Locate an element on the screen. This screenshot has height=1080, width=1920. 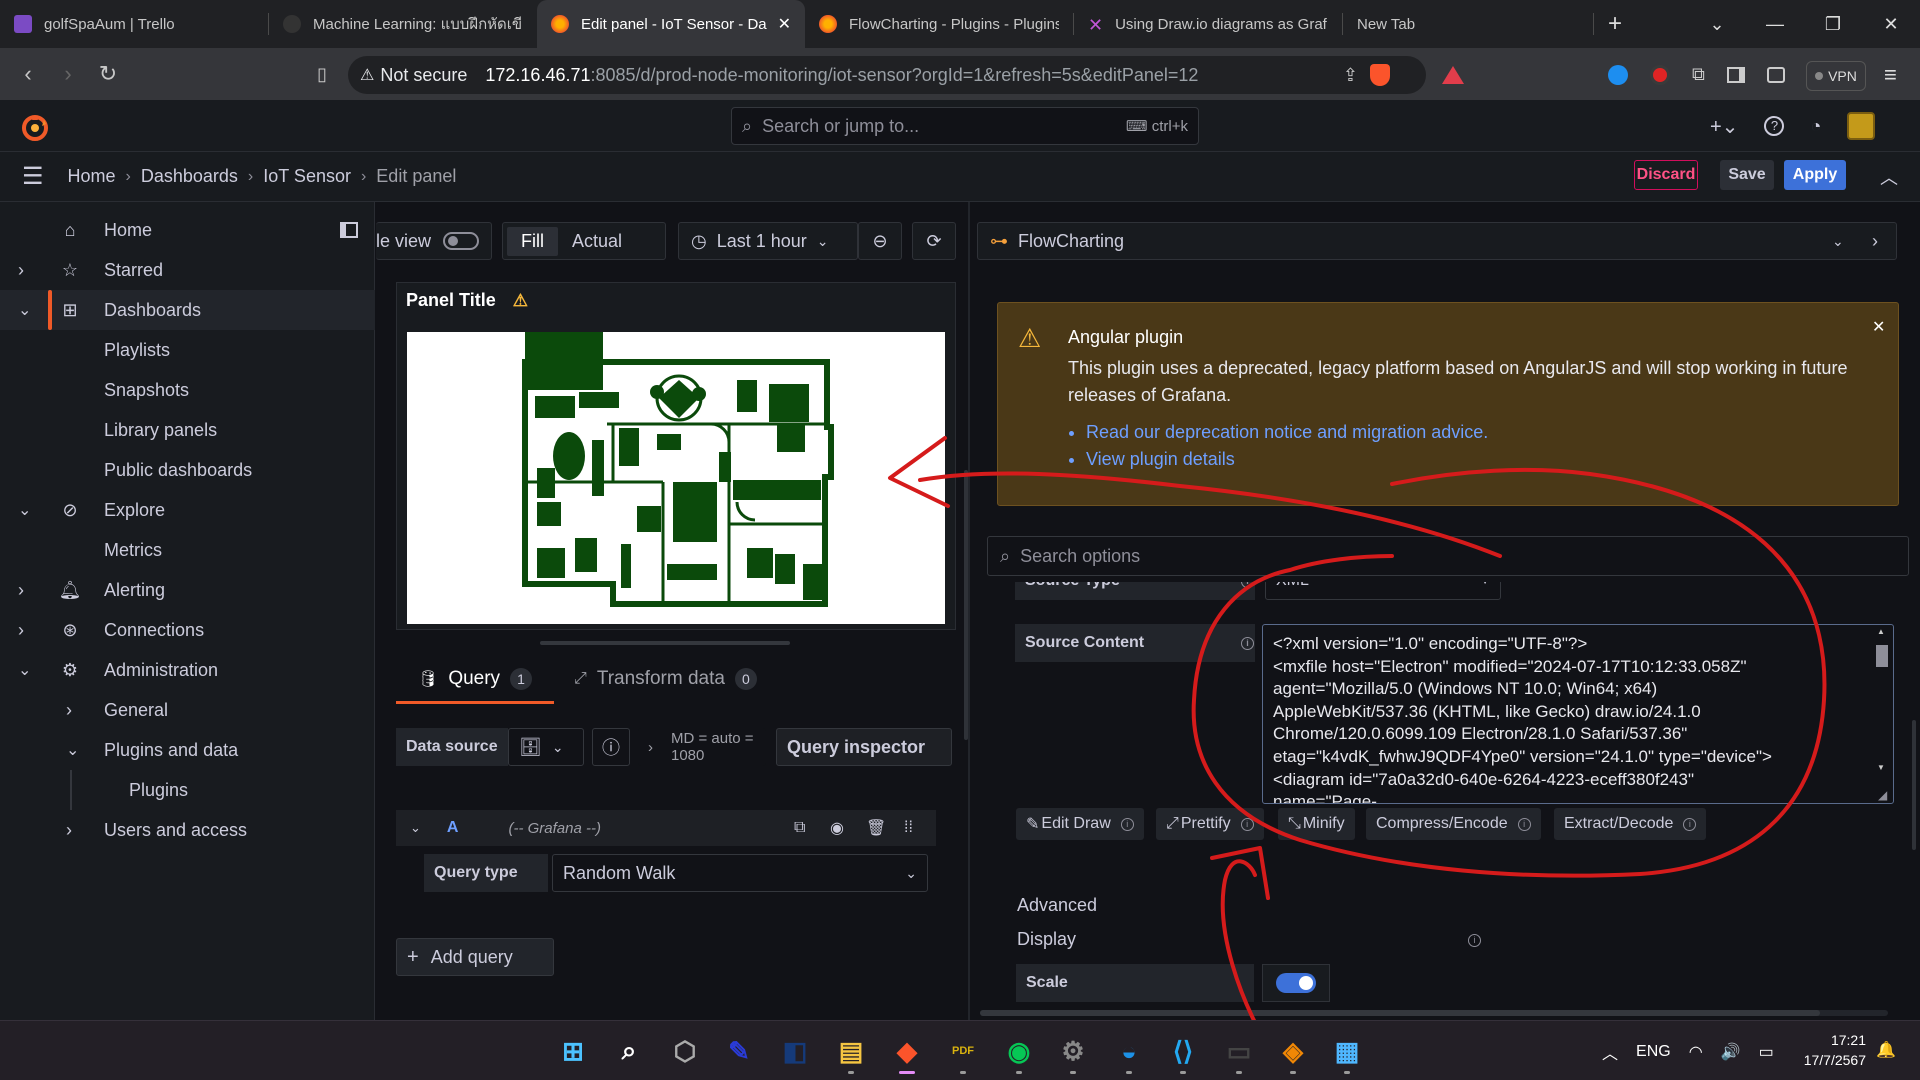
source-type-select: XML ▼ is located at coordinates (1383, 591).